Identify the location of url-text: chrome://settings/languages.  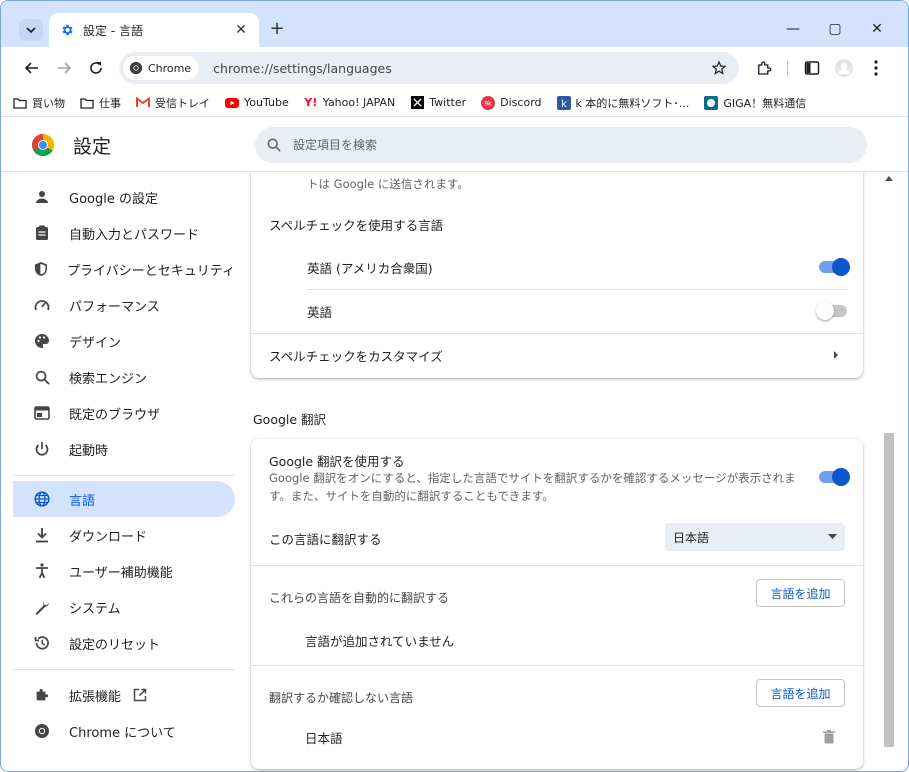
(302, 68).